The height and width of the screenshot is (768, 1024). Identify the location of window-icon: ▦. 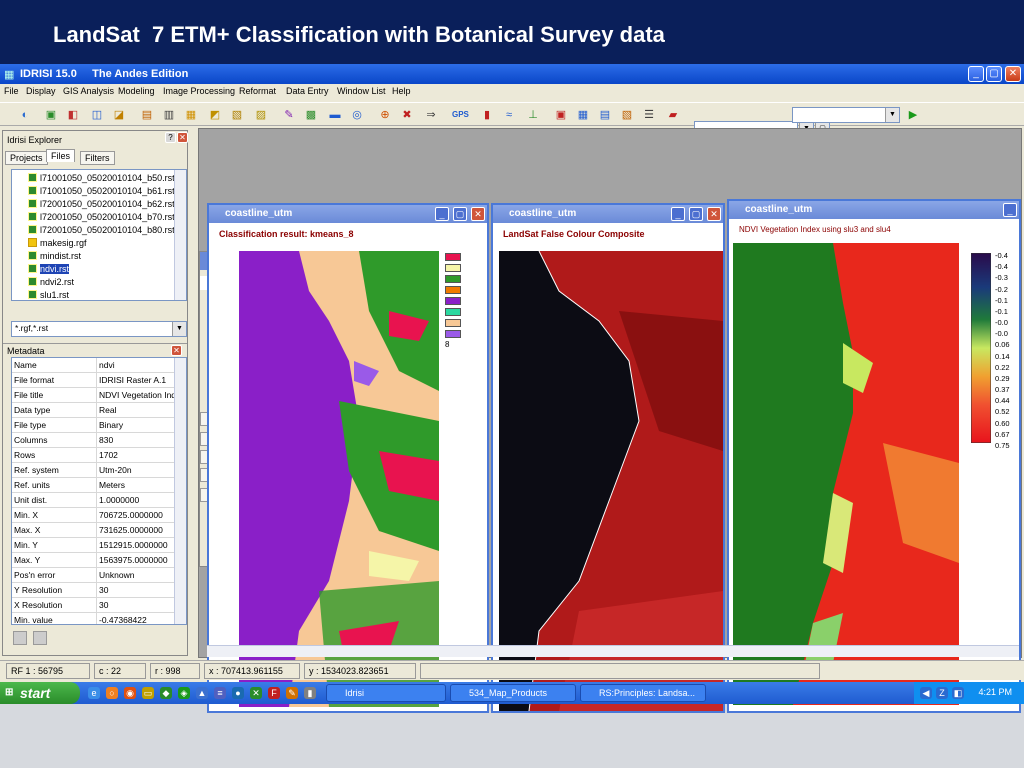
(191, 115).